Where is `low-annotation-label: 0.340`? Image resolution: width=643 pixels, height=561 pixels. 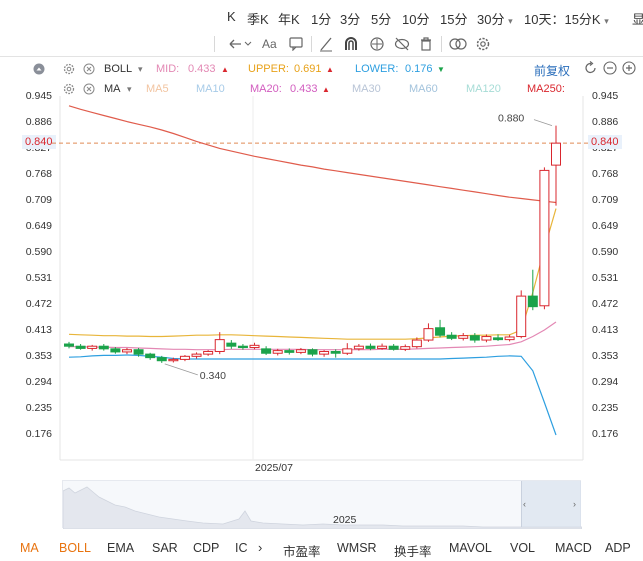
low-annotation-label: 0.340 is located at coordinates (213, 376).